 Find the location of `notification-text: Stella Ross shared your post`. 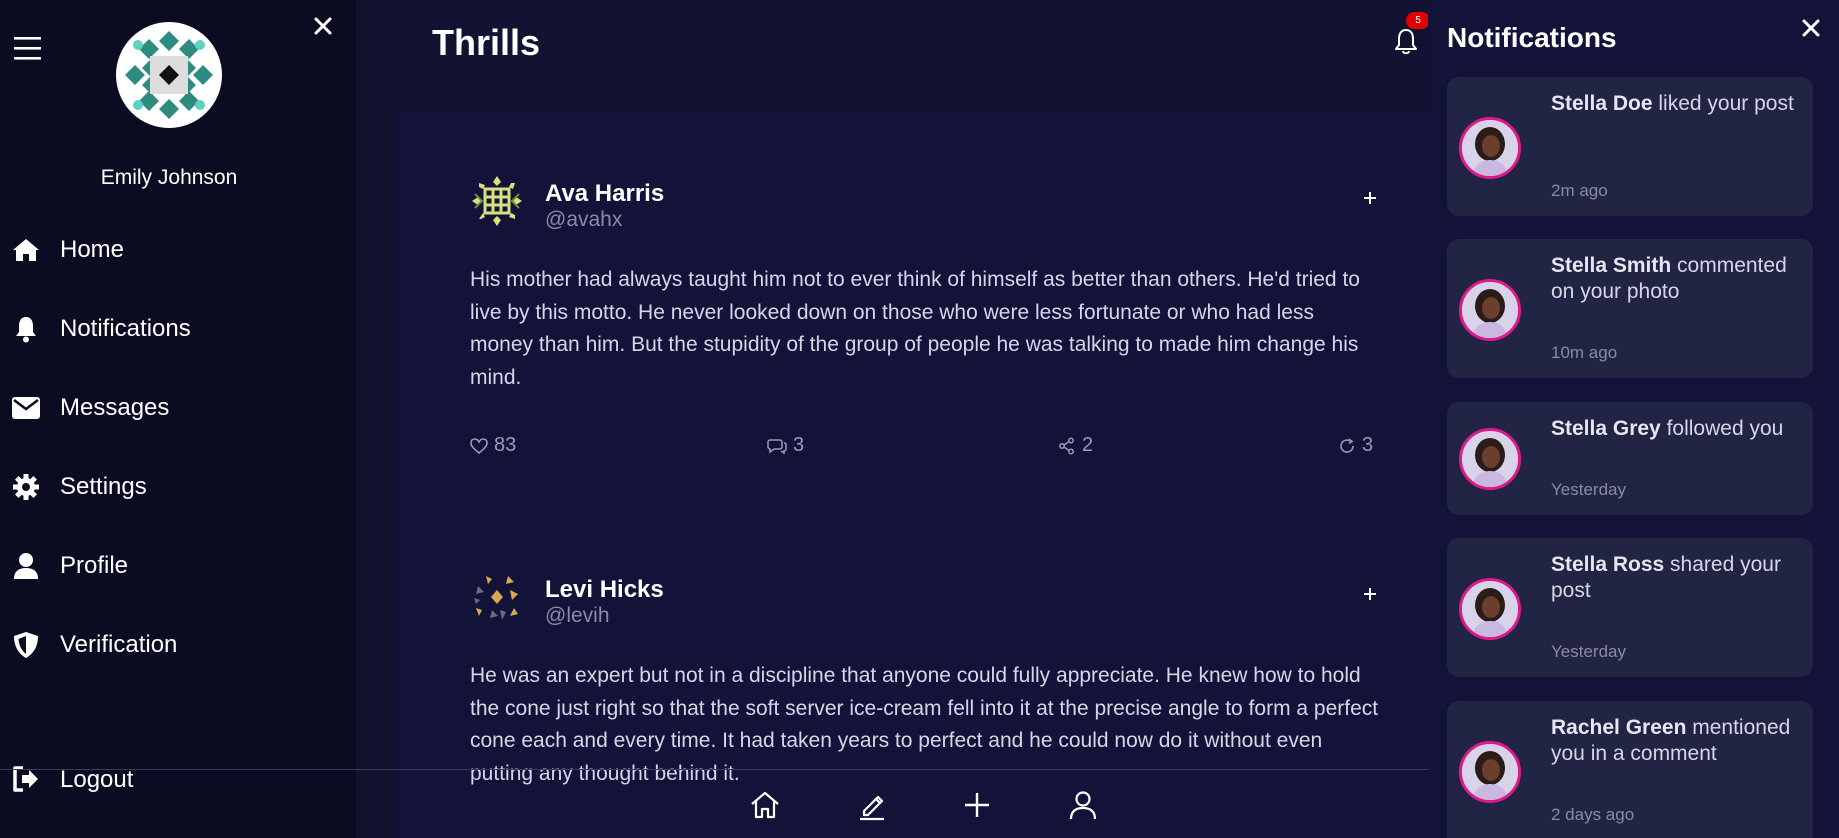

notification-text: Stella Ross shared your post is located at coordinates (1677, 578).